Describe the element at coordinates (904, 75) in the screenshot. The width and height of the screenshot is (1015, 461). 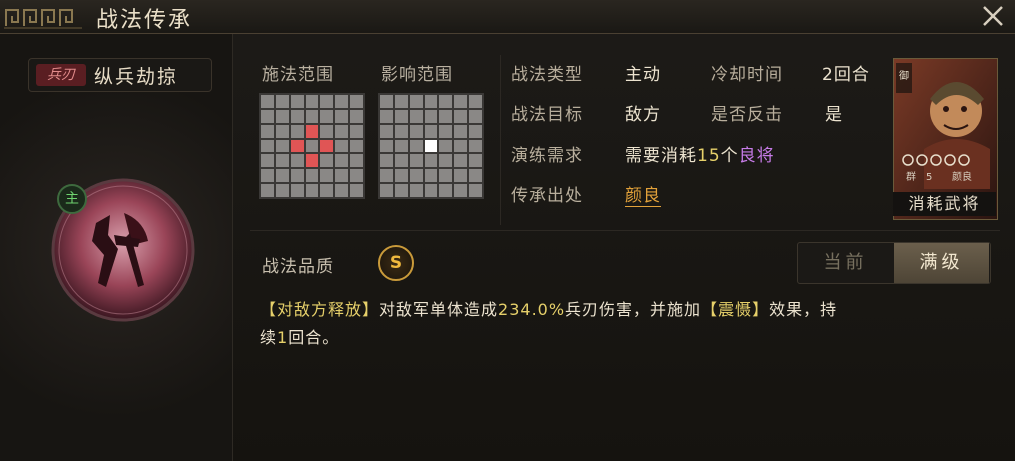
I see `general-faction: 御` at that location.